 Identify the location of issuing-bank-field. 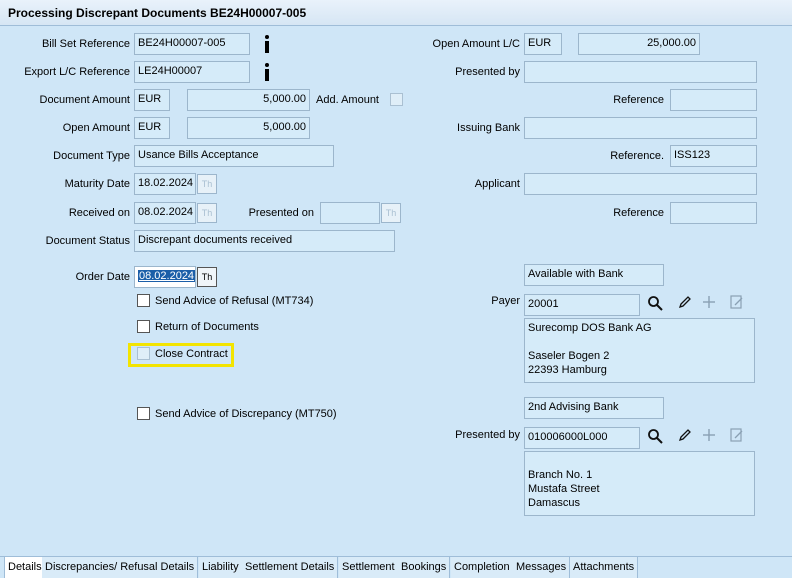
(640, 128).